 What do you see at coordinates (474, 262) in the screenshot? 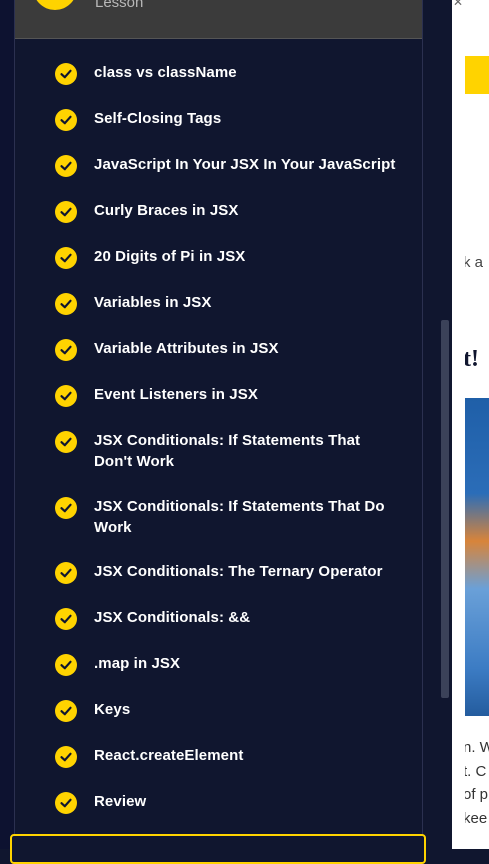
I see `content-text: k a` at bounding box center [474, 262].